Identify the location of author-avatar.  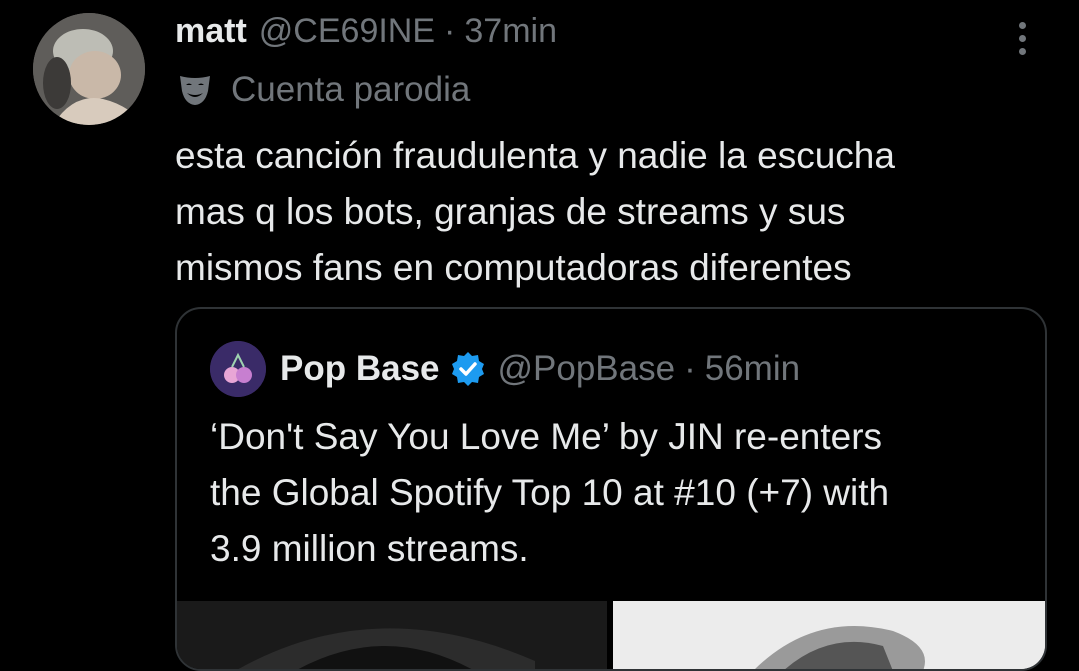
(89, 69).